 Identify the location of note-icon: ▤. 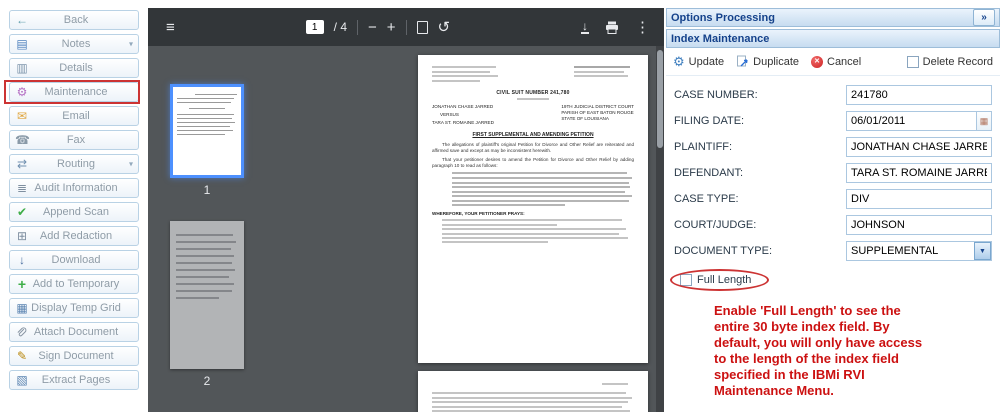
(22, 44).